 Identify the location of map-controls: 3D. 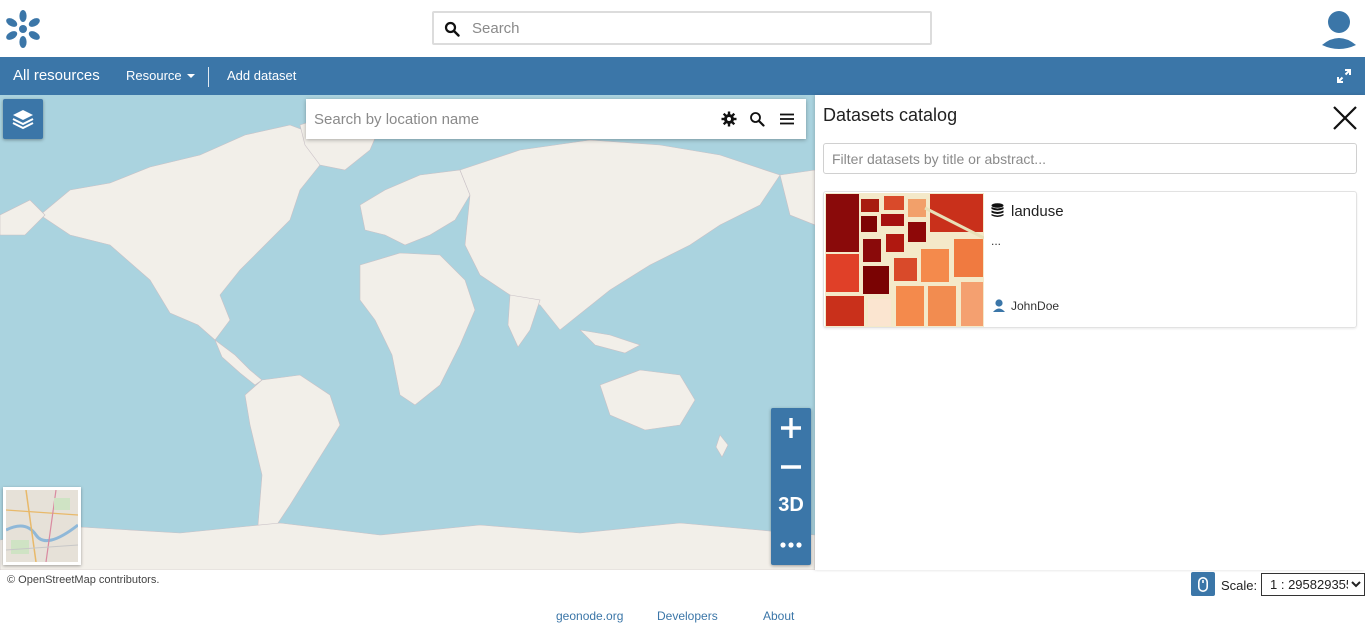
(791, 486).